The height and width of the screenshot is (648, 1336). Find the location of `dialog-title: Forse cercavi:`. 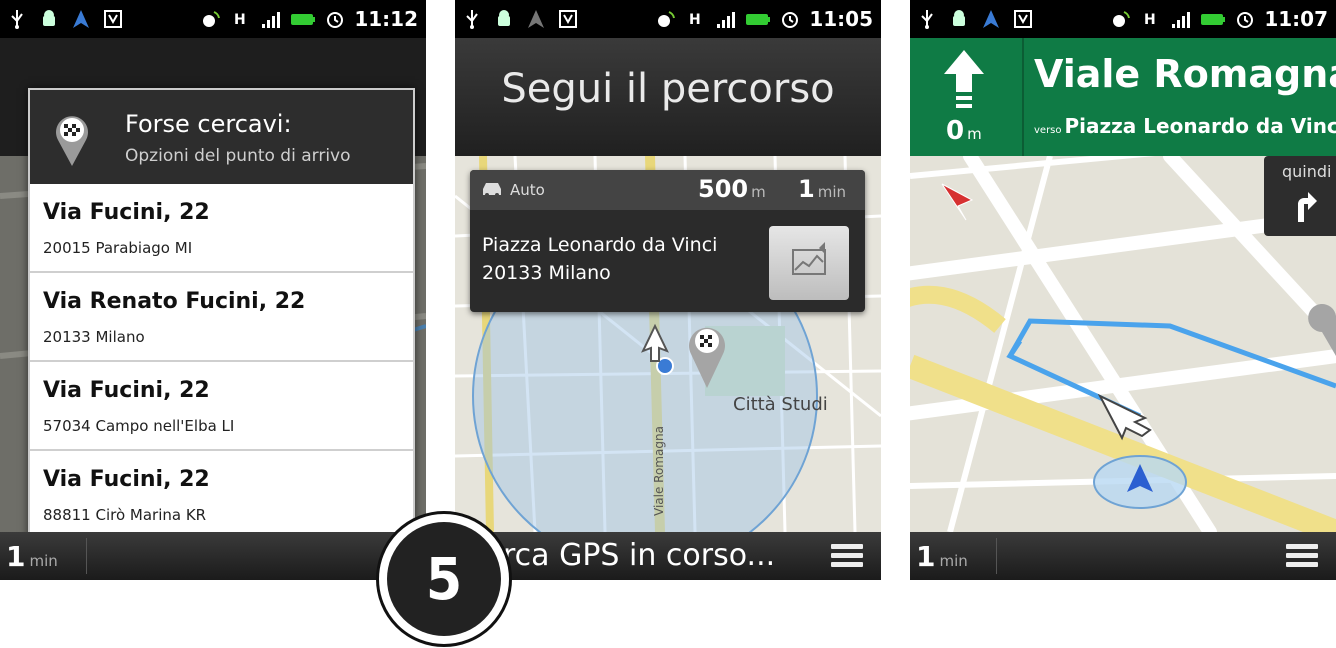

dialog-title: Forse cercavi: is located at coordinates (208, 124).